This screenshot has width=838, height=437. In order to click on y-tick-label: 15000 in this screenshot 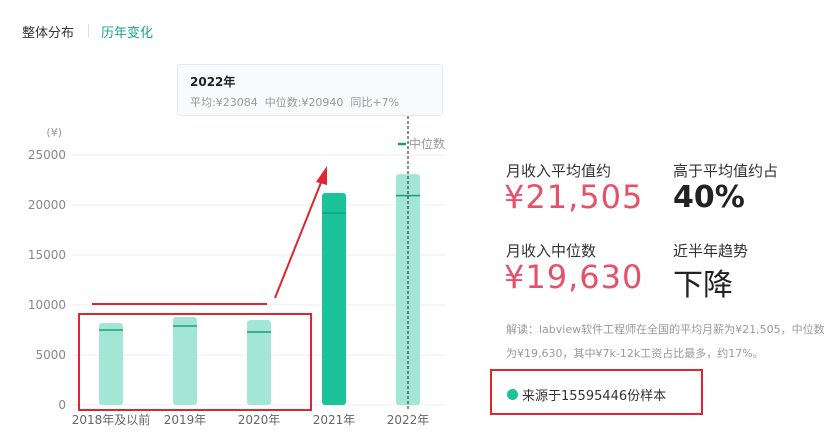, I will do `click(47, 255)`.